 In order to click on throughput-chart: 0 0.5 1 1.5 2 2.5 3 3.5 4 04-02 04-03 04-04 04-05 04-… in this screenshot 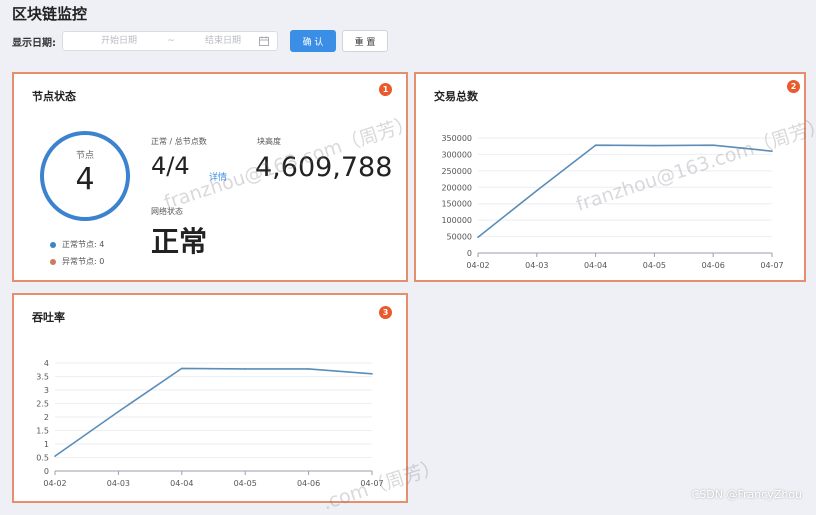, I will do `click(209, 423)`.